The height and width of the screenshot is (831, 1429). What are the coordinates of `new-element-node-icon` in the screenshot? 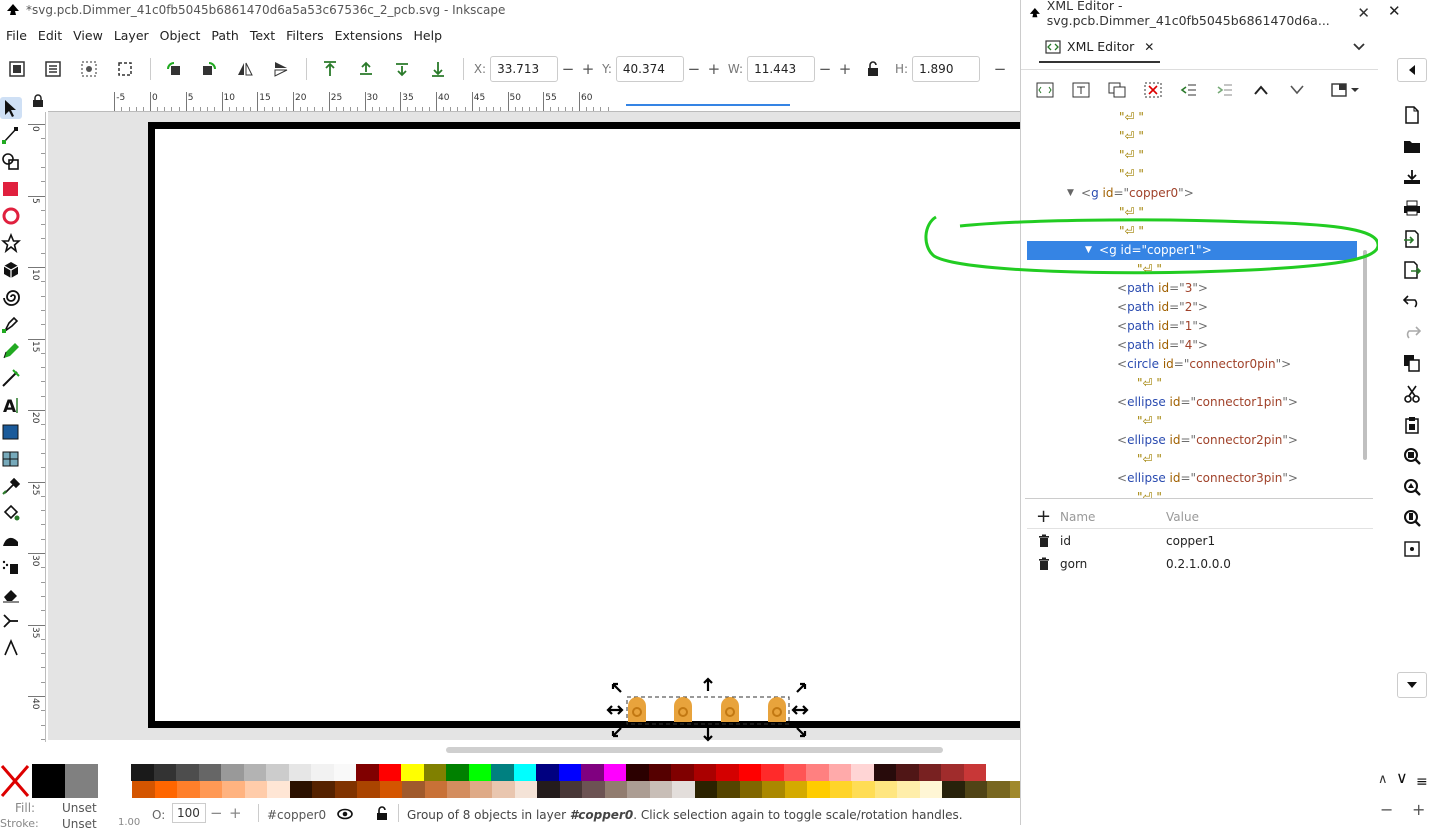 It's located at (1045, 90).